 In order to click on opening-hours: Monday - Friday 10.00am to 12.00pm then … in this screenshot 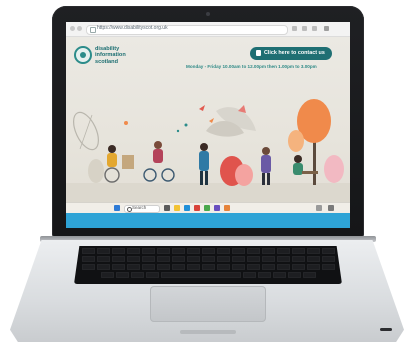, I will do `click(251, 66)`.